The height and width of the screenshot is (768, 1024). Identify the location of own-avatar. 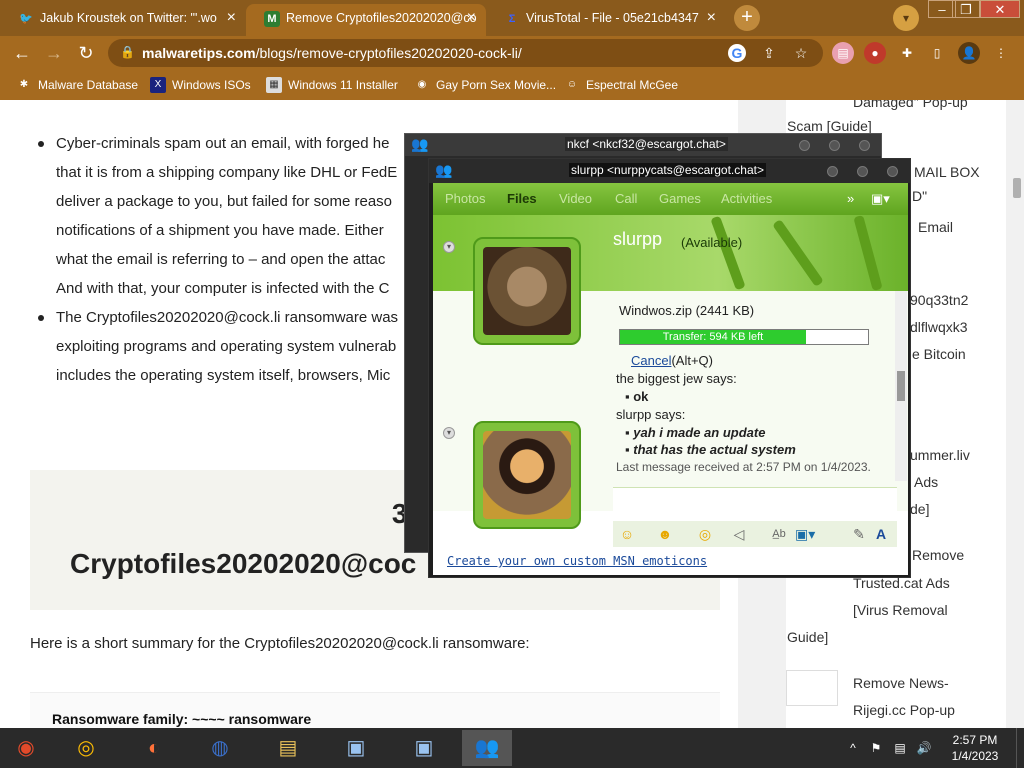
(527, 475).